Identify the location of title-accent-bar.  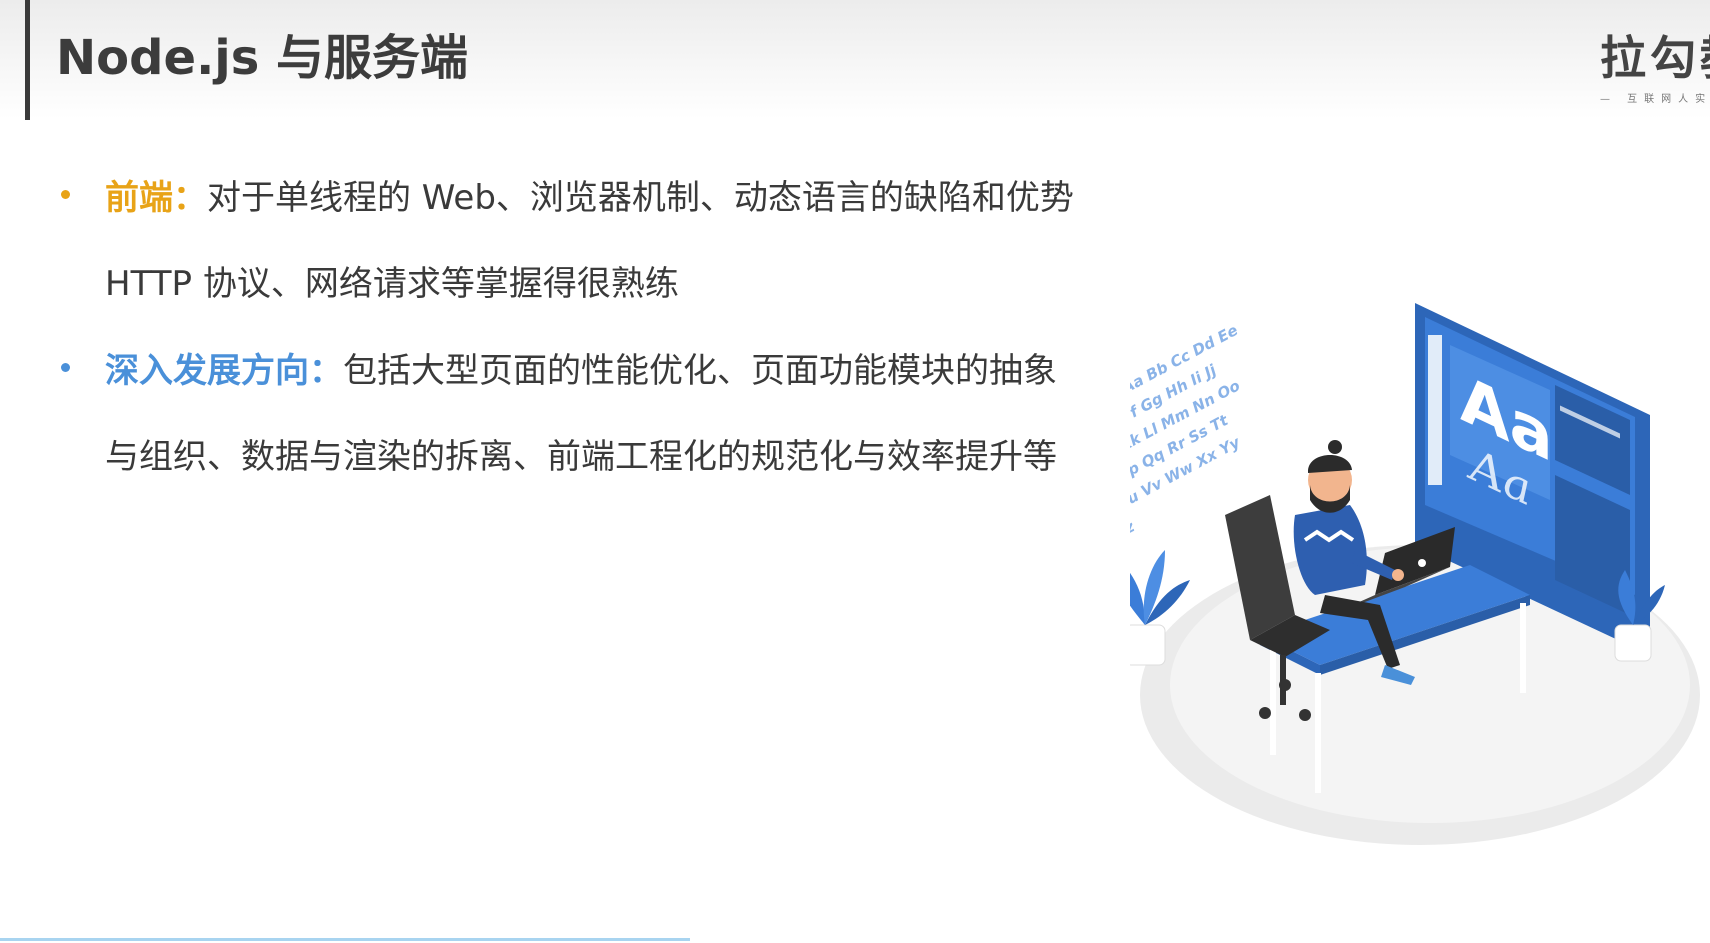
(27, 60).